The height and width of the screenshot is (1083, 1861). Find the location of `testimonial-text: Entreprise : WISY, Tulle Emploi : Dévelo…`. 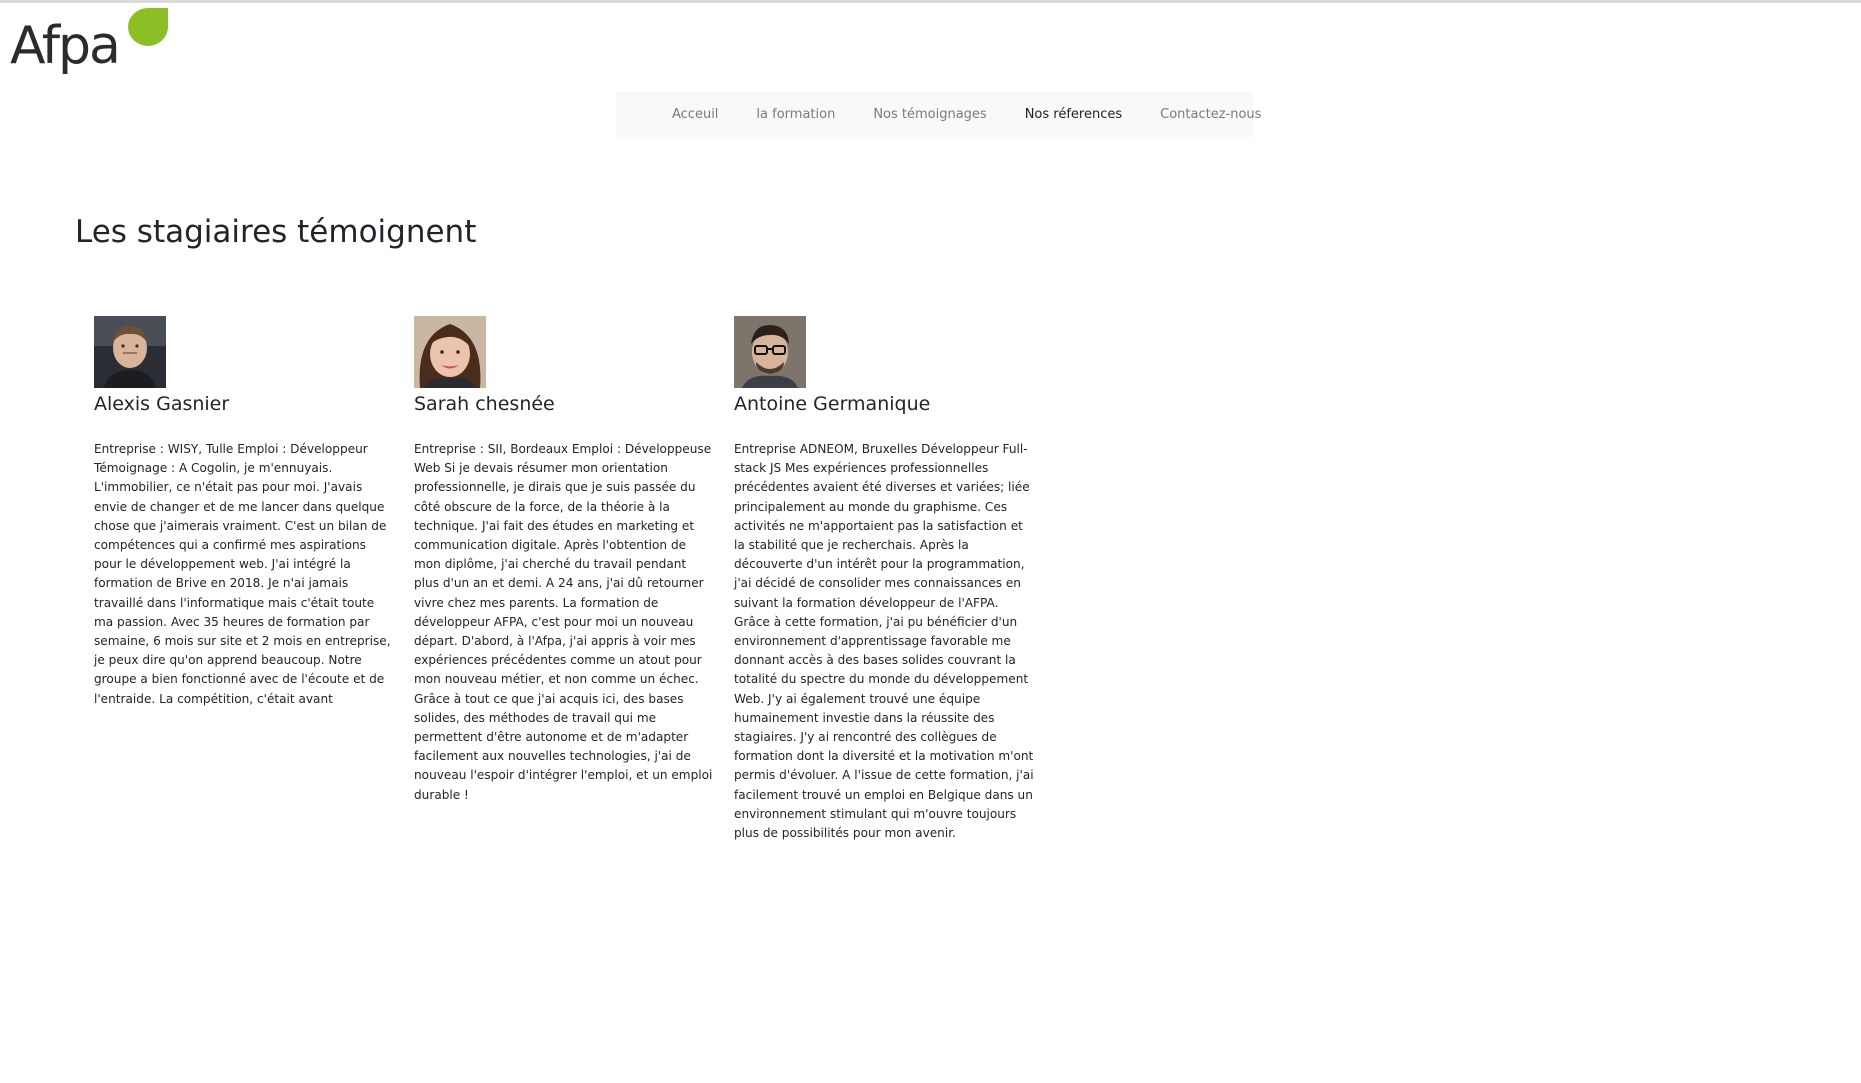

testimonial-text: Entreprise : WISY, Tulle Emploi : Dévelo… is located at coordinates (242, 574).